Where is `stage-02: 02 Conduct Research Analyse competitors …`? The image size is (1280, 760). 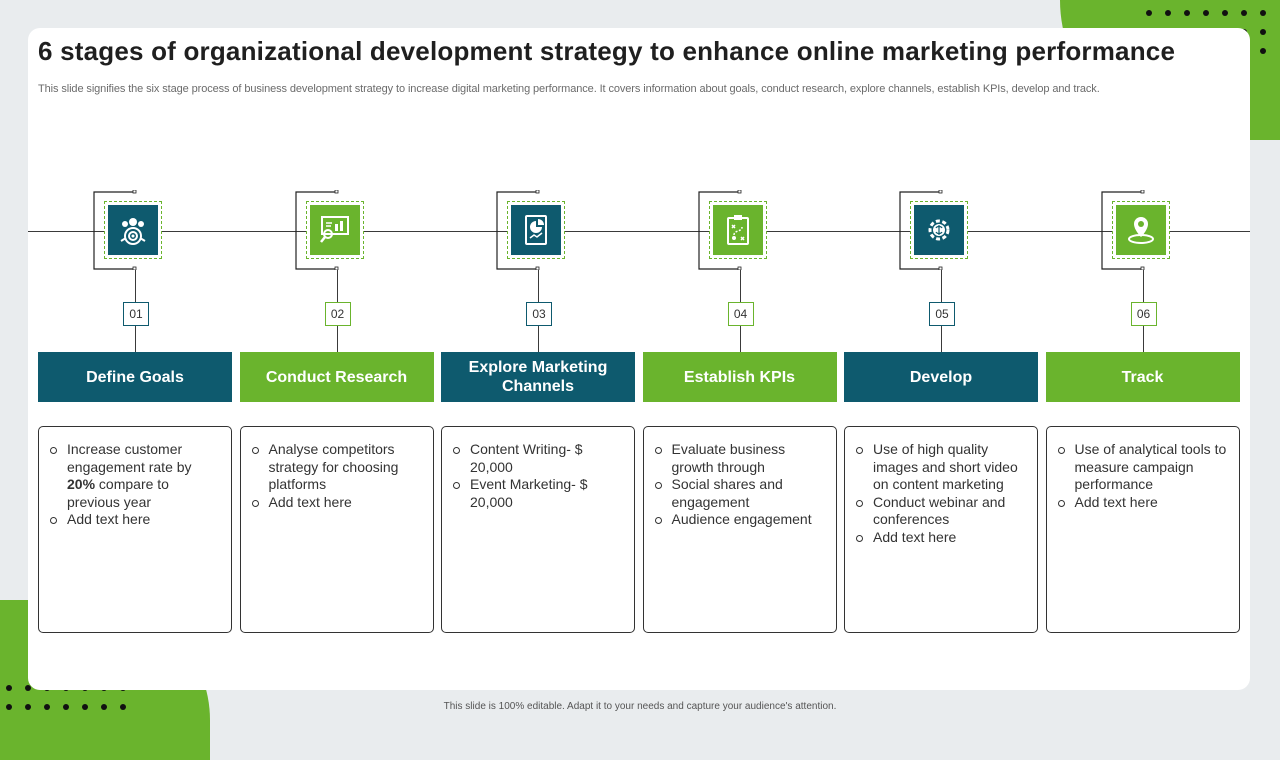
stage-02: 02 Conduct Research Analyse competitors … is located at coordinates (336, 412).